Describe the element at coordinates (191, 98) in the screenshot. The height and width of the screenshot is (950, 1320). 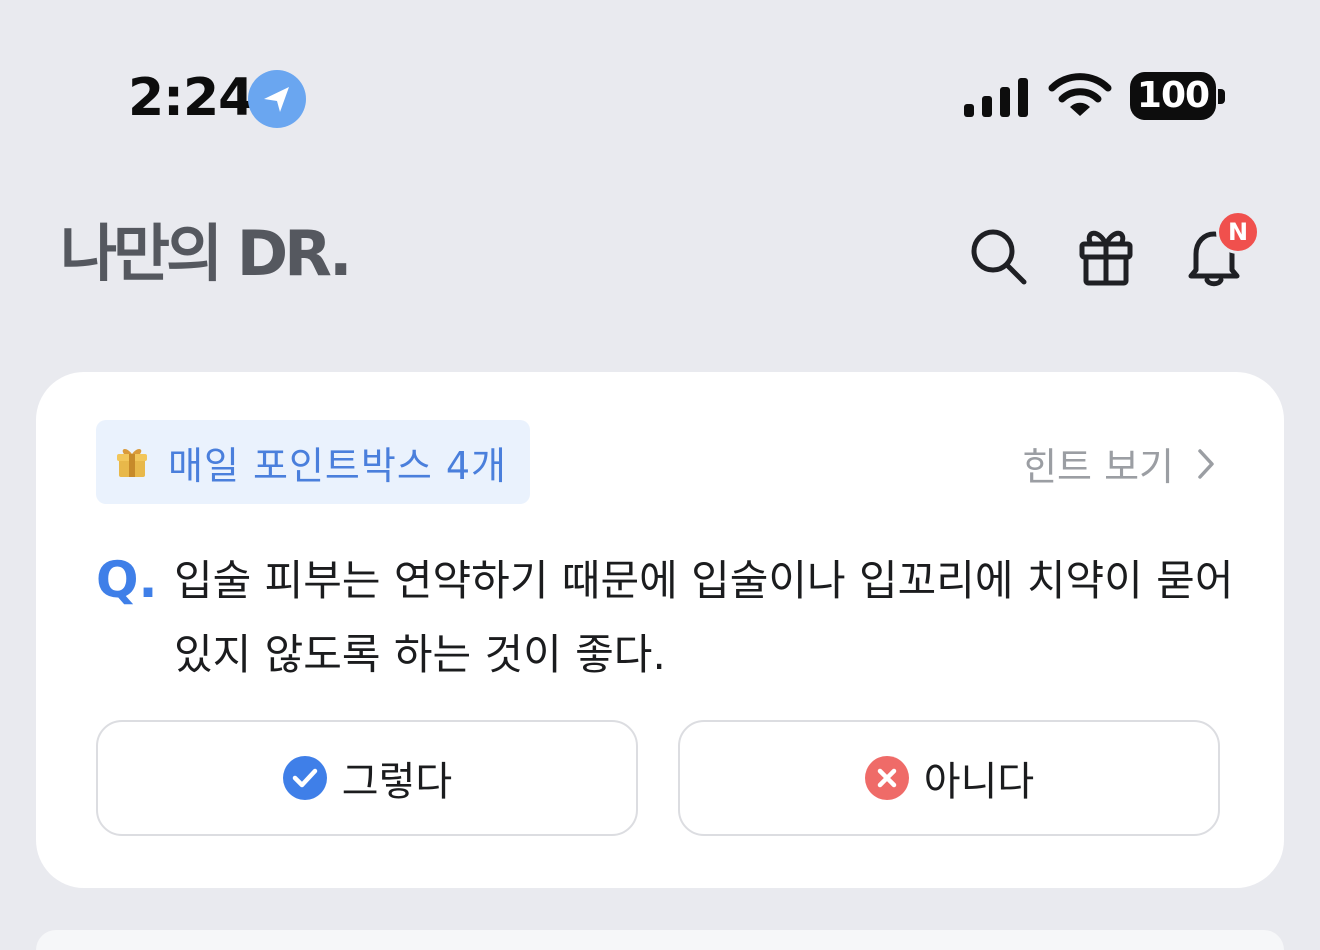
I see `status-time: 2:24` at that location.